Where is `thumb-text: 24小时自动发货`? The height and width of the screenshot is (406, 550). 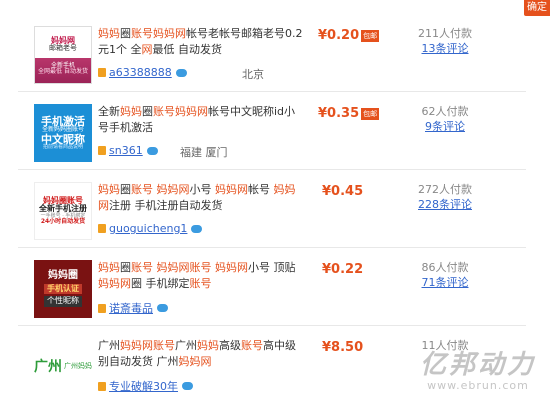
thumb-text: 24小时自动发货 is located at coordinates (63, 221).